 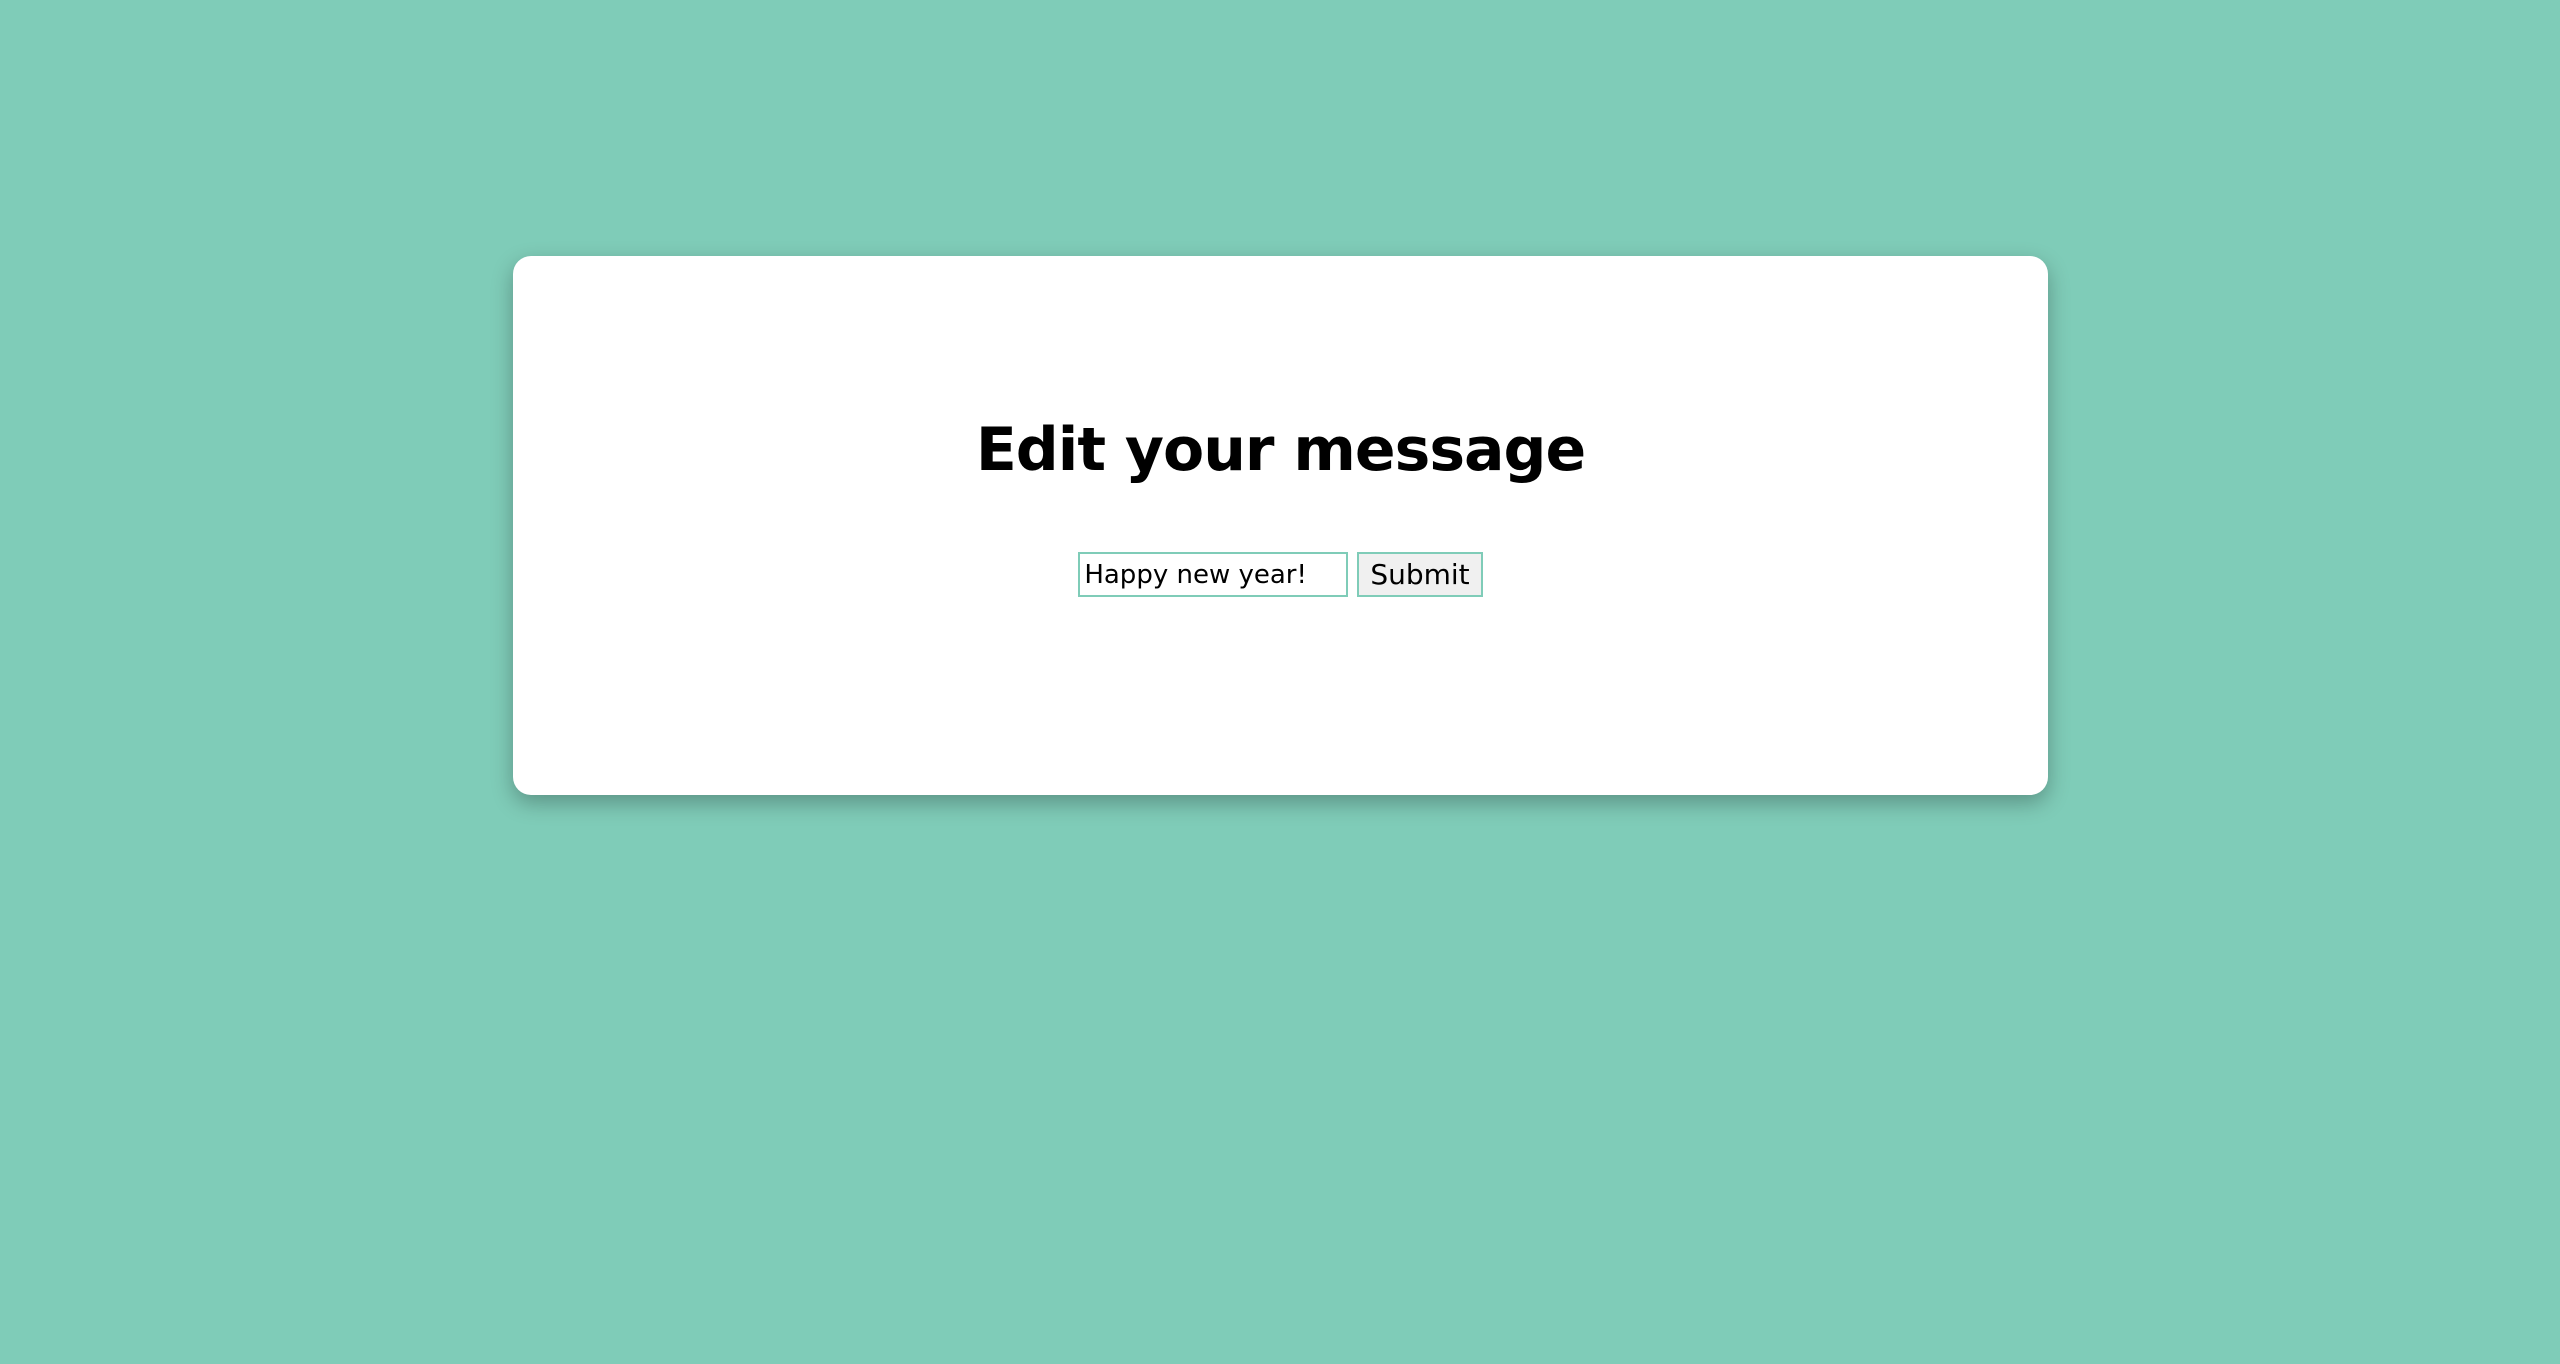 What do you see at coordinates (1420, 574) in the screenshot?
I see `submit-button: Submit` at bounding box center [1420, 574].